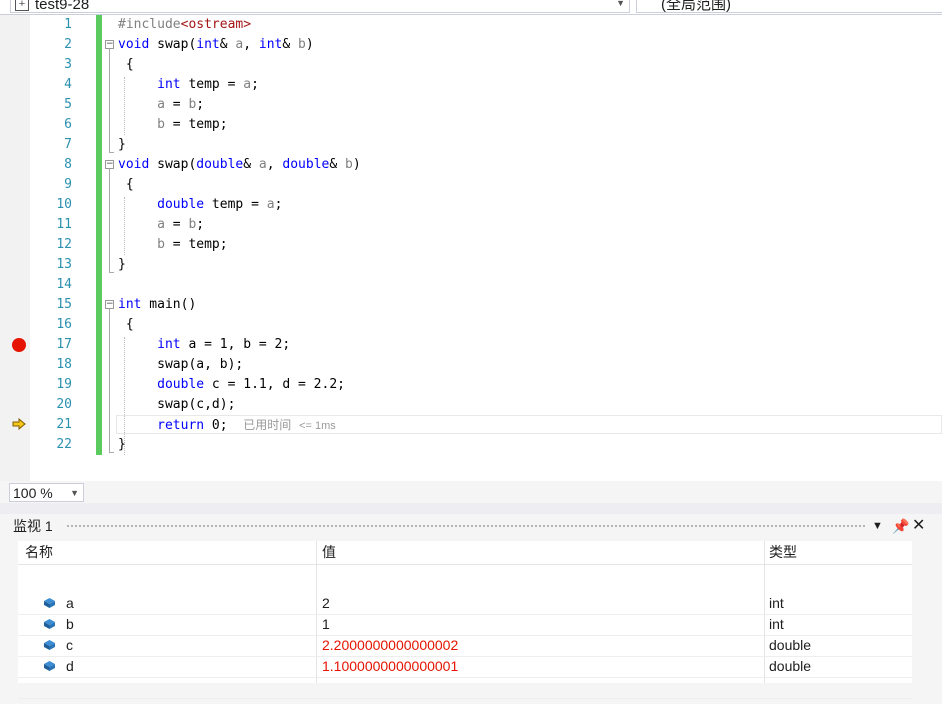 The height and width of the screenshot is (704, 942). I want to click on line-number: 4, so click(68, 84).